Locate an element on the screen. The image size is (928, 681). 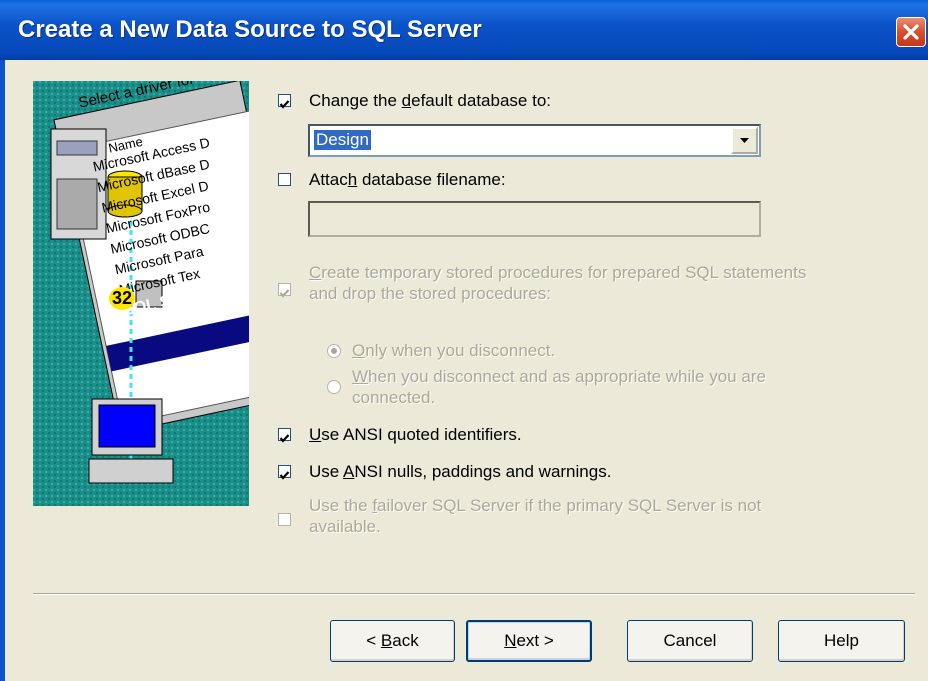
radio-disconnect-appropriate is located at coordinates (334, 387).